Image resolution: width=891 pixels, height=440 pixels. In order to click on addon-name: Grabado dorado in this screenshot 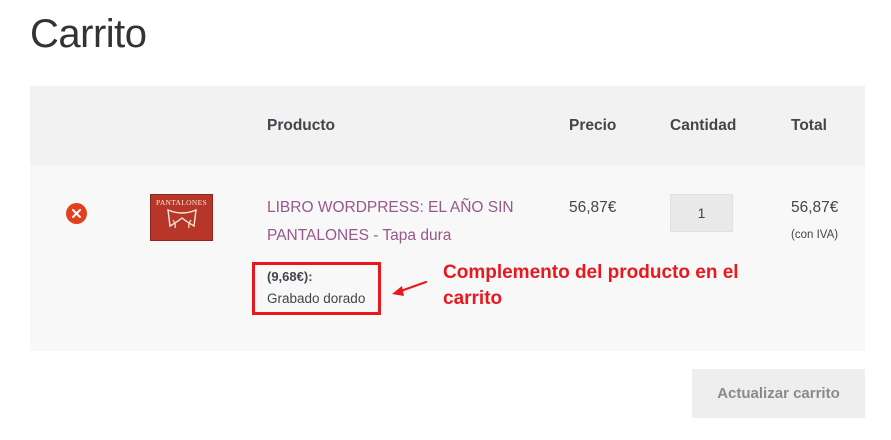, I will do `click(316, 298)`.